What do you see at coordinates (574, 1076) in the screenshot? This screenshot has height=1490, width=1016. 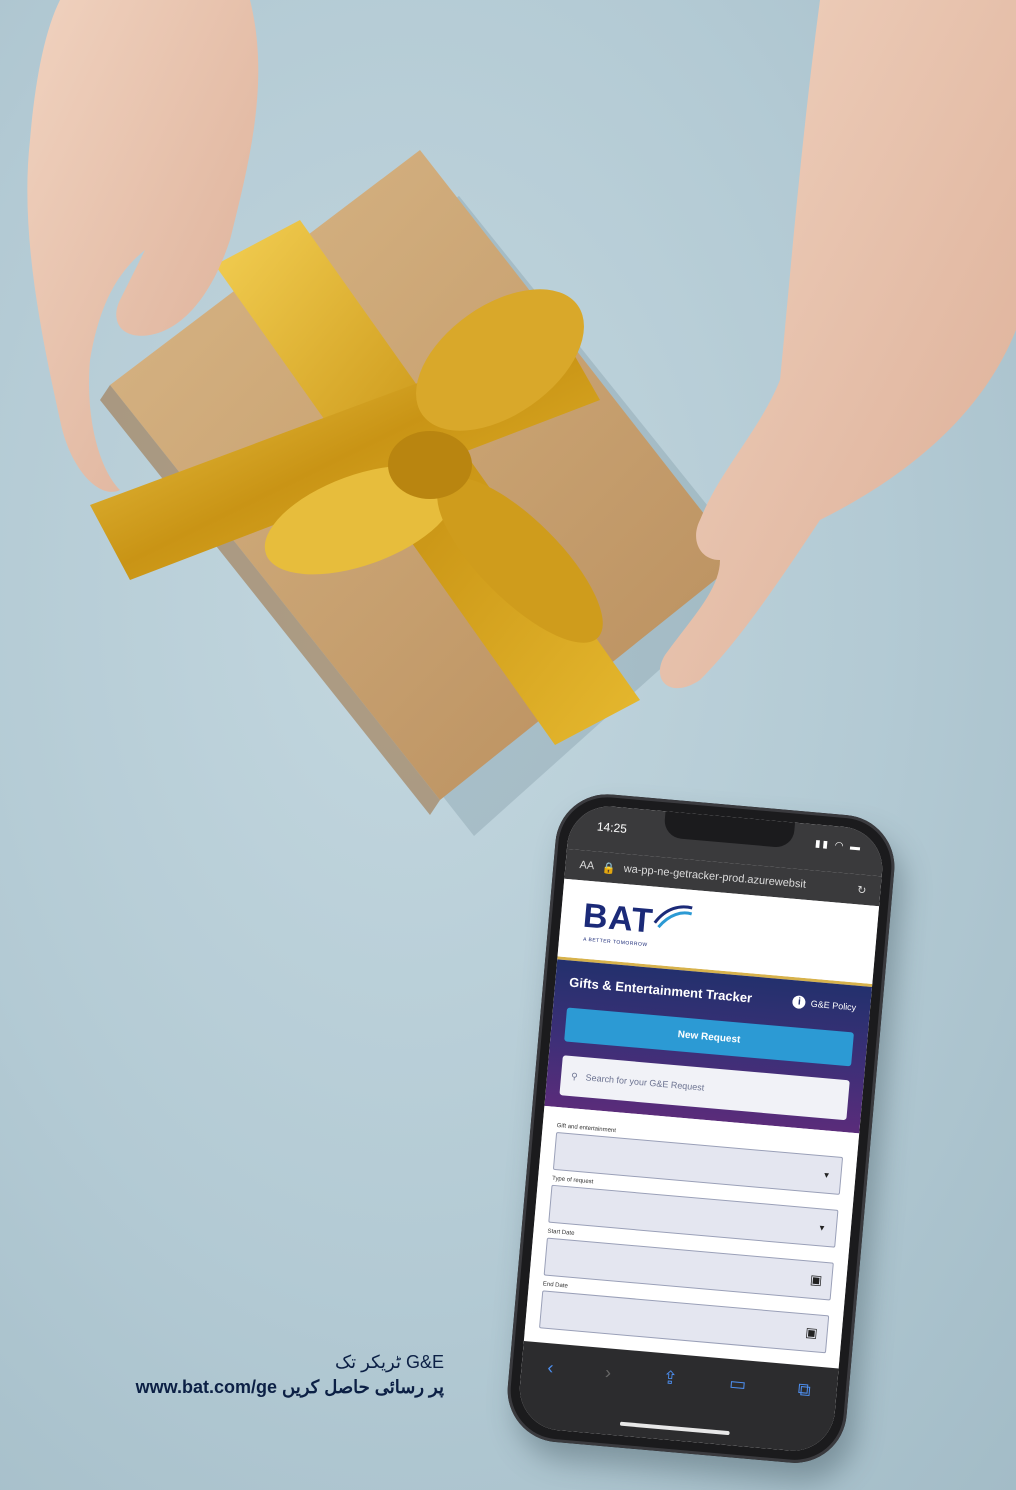 I see `search-icon: ⚲` at bounding box center [574, 1076].